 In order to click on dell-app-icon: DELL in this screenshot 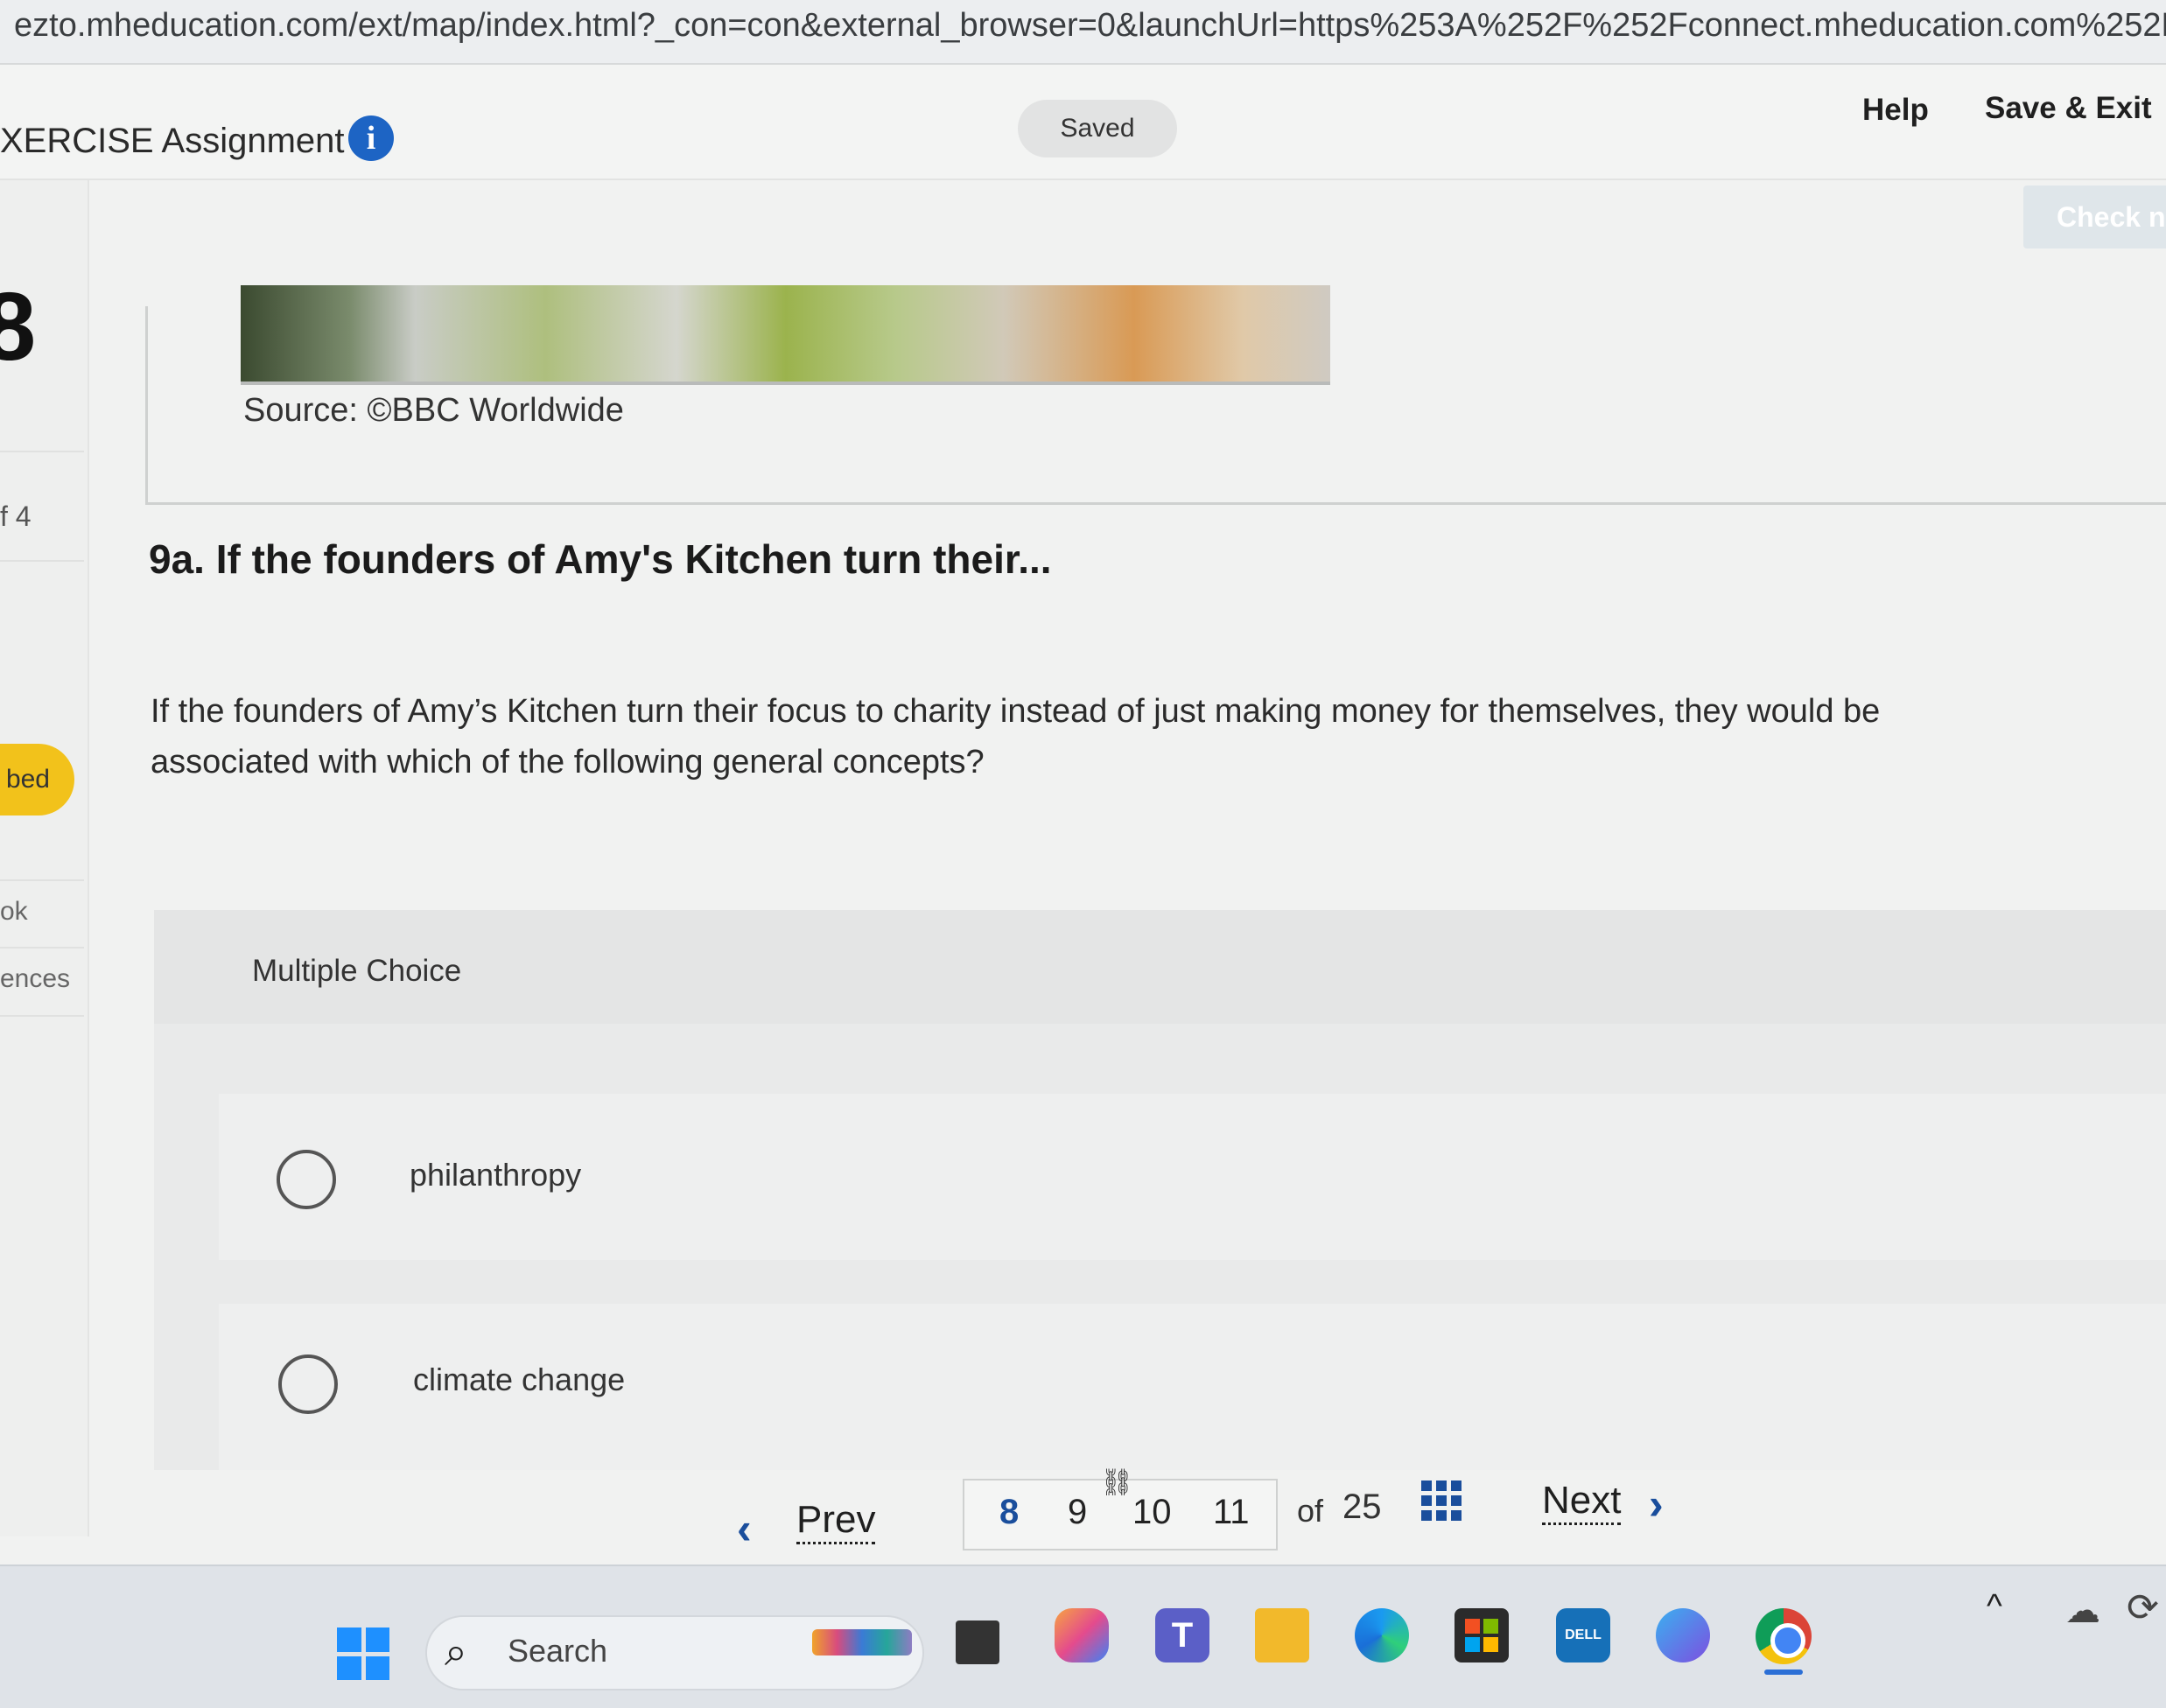, I will do `click(1583, 1635)`.